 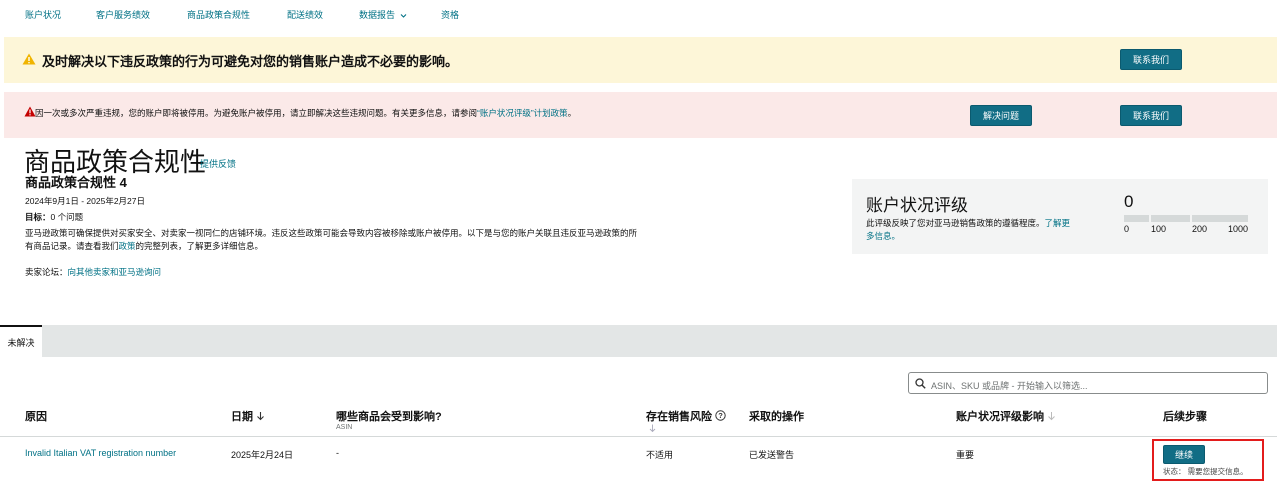 I want to click on target-value: 0 个问题, so click(x=67, y=217).